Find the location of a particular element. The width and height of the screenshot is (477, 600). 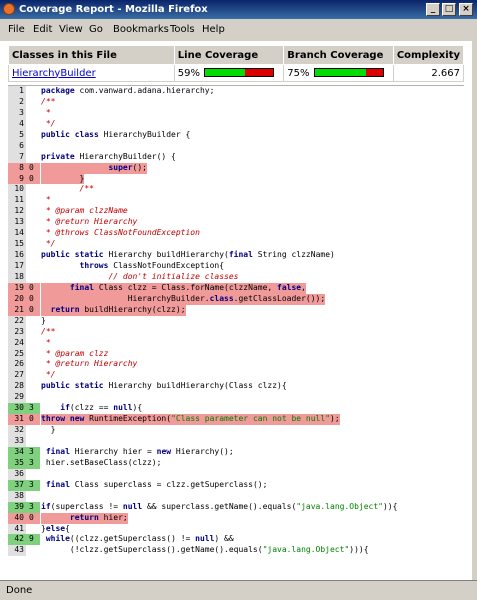

complexity-value: 2.667 is located at coordinates (428, 73).